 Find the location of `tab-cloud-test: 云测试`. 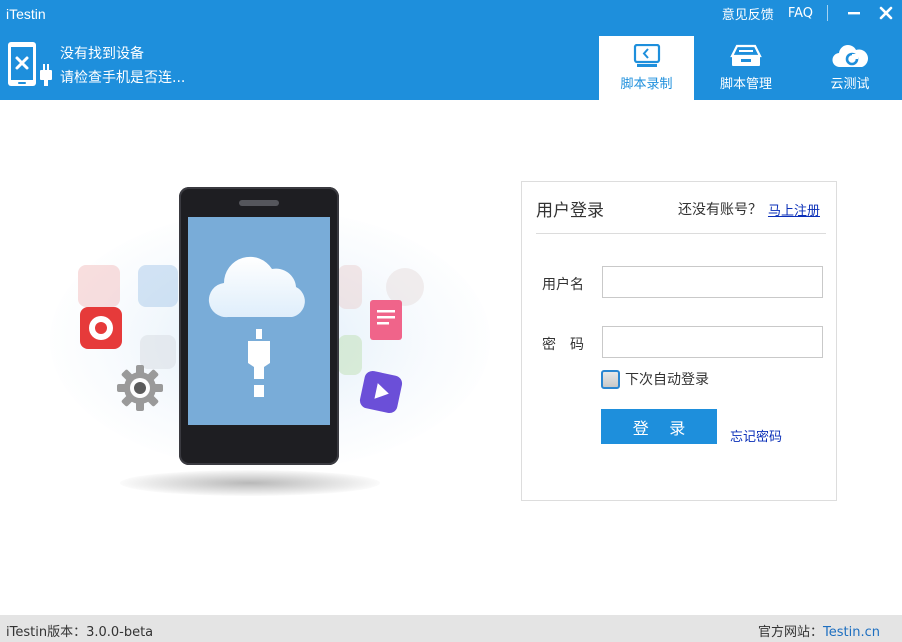

tab-cloud-test: 云测试 is located at coordinates (850, 68).